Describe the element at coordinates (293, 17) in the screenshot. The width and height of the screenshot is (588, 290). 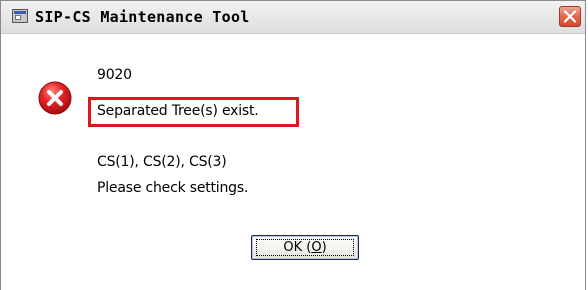
I see `title-bar: SIP-CS Maintenance Tool` at that location.